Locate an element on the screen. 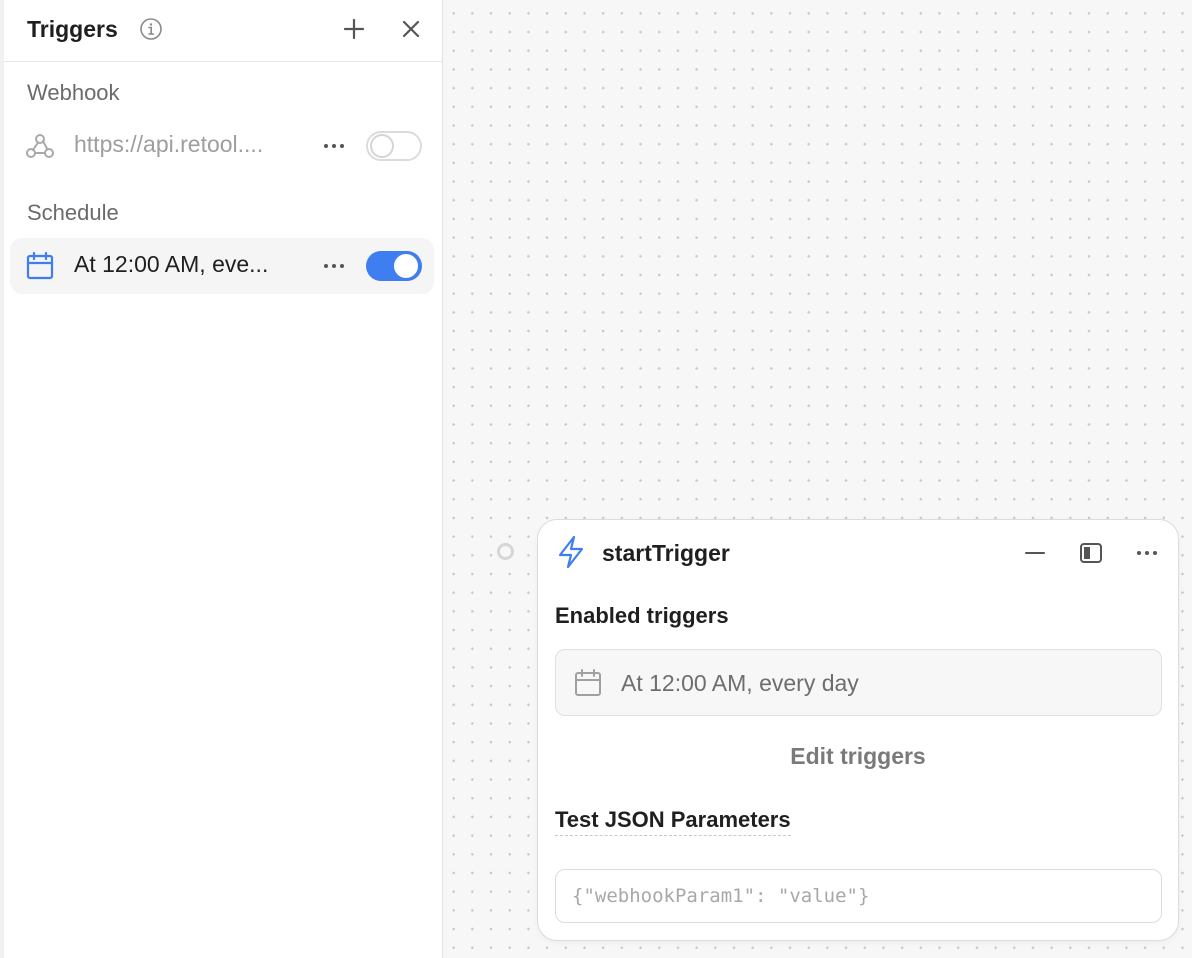  add-trigger-button is located at coordinates (354, 29).